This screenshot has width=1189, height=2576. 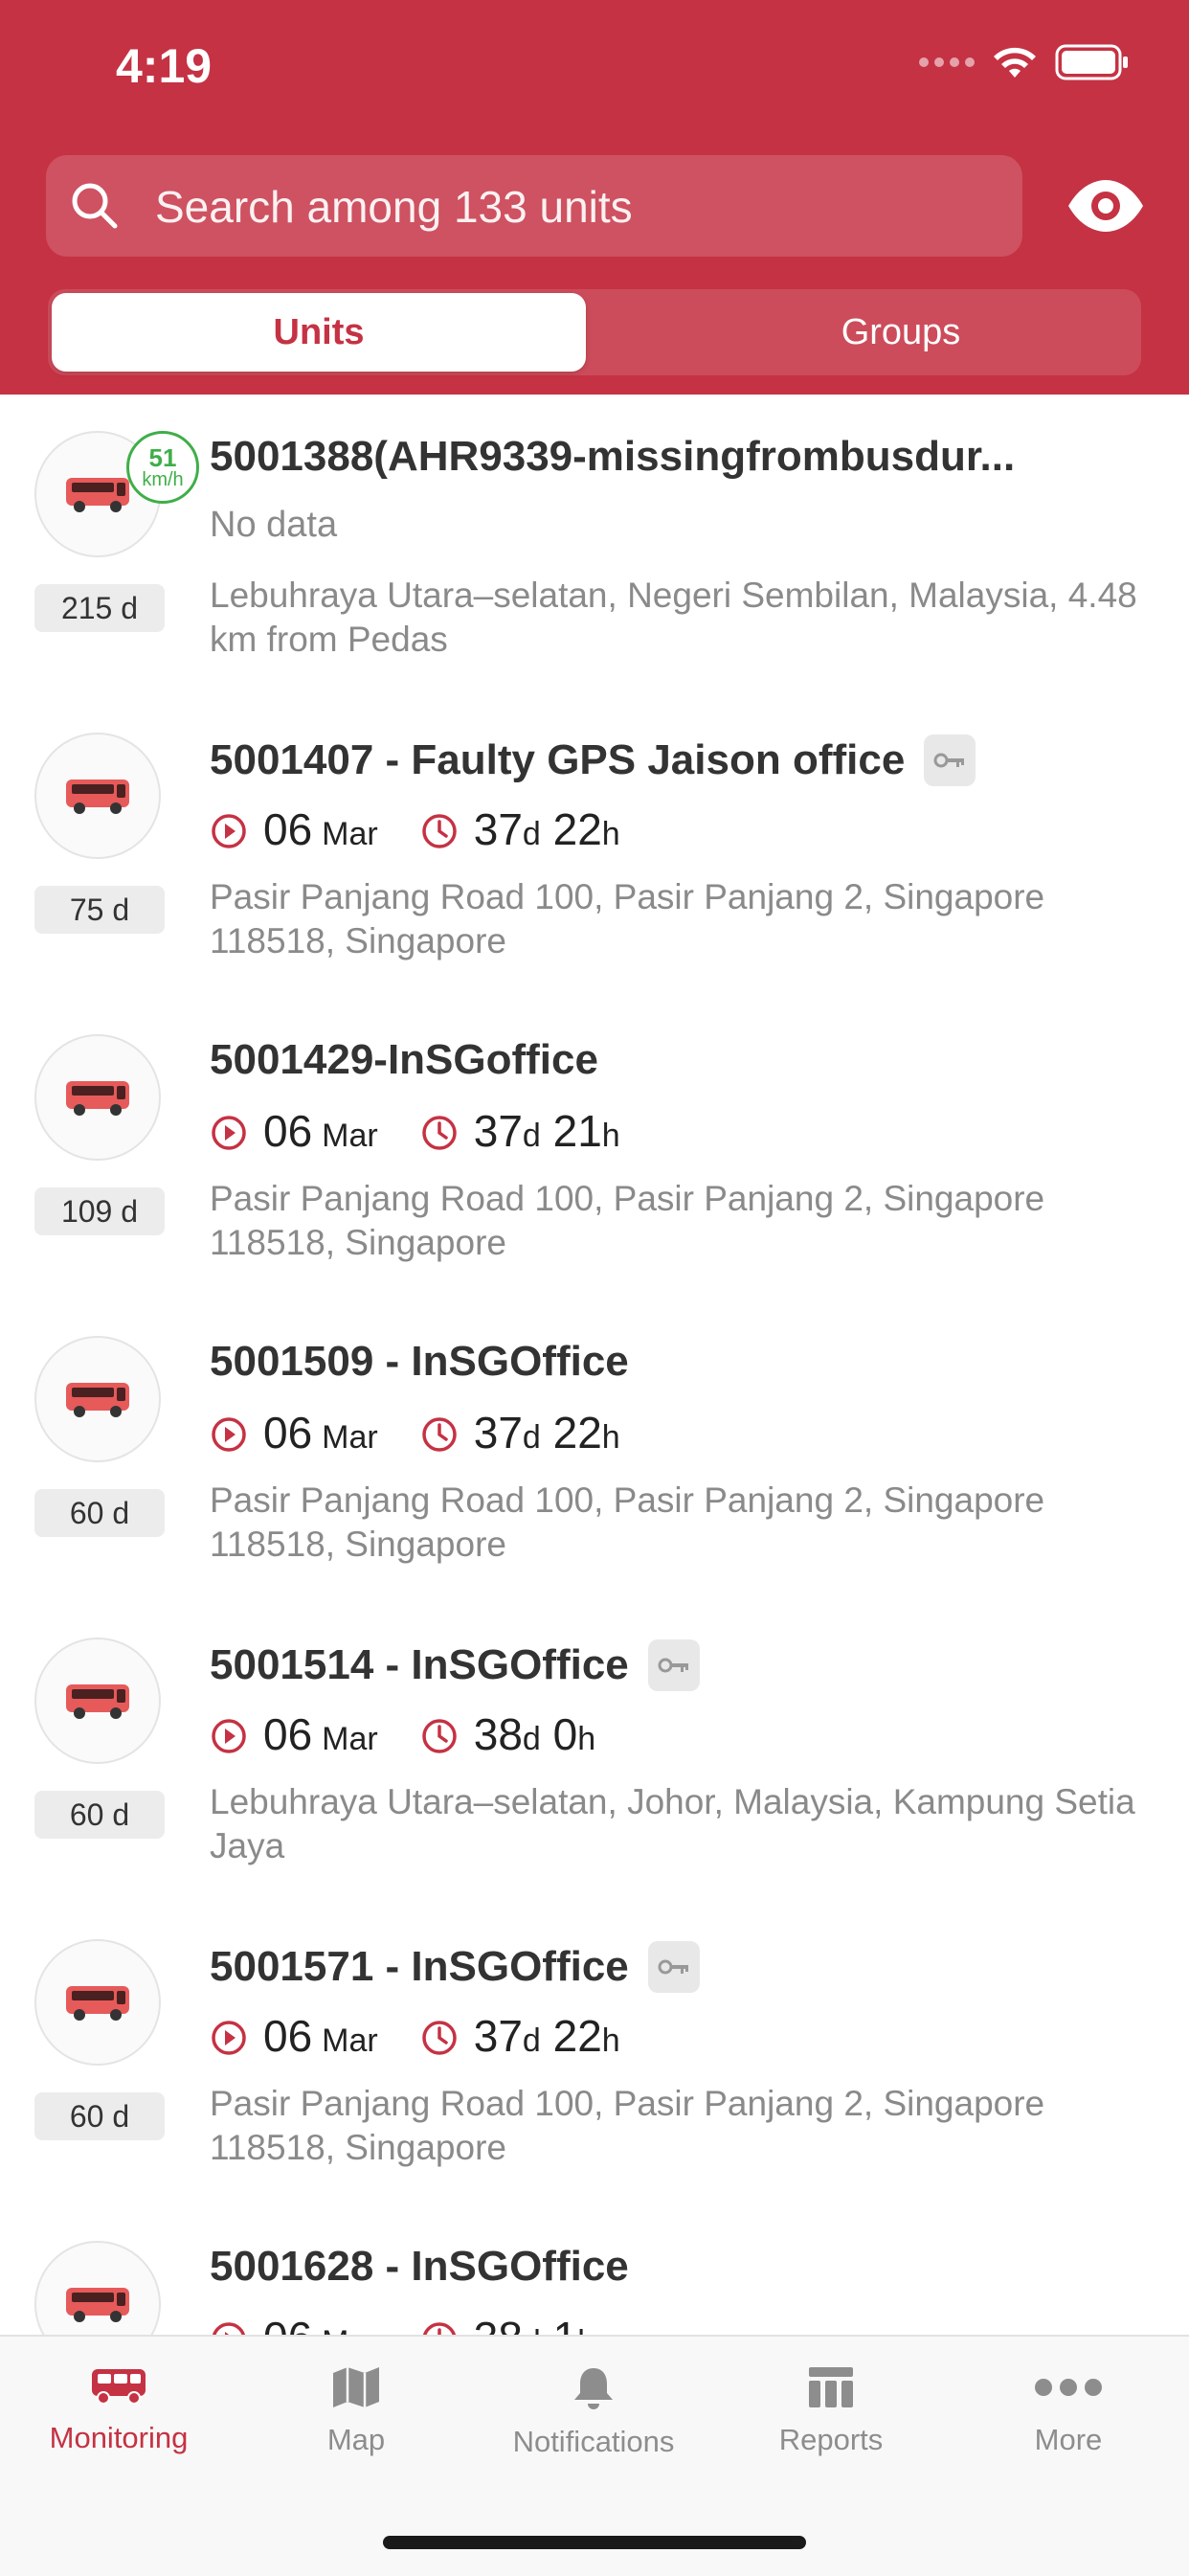 What do you see at coordinates (901, 332) in the screenshot?
I see `tab-groups: Groups` at bounding box center [901, 332].